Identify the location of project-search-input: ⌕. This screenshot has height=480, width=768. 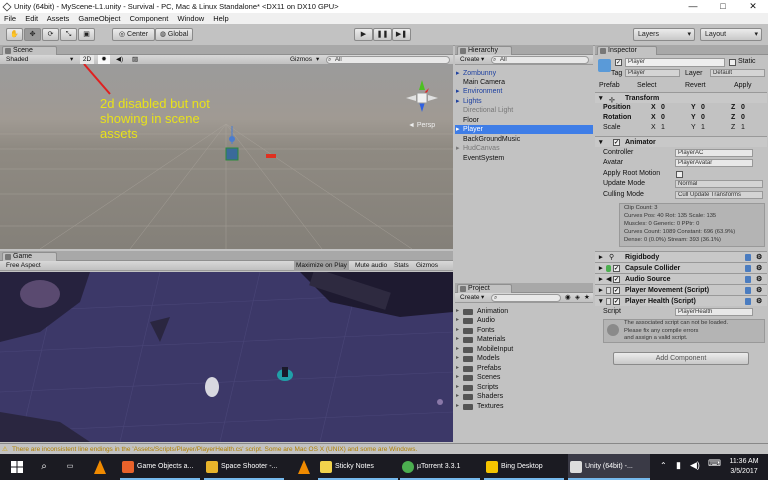
(526, 298).